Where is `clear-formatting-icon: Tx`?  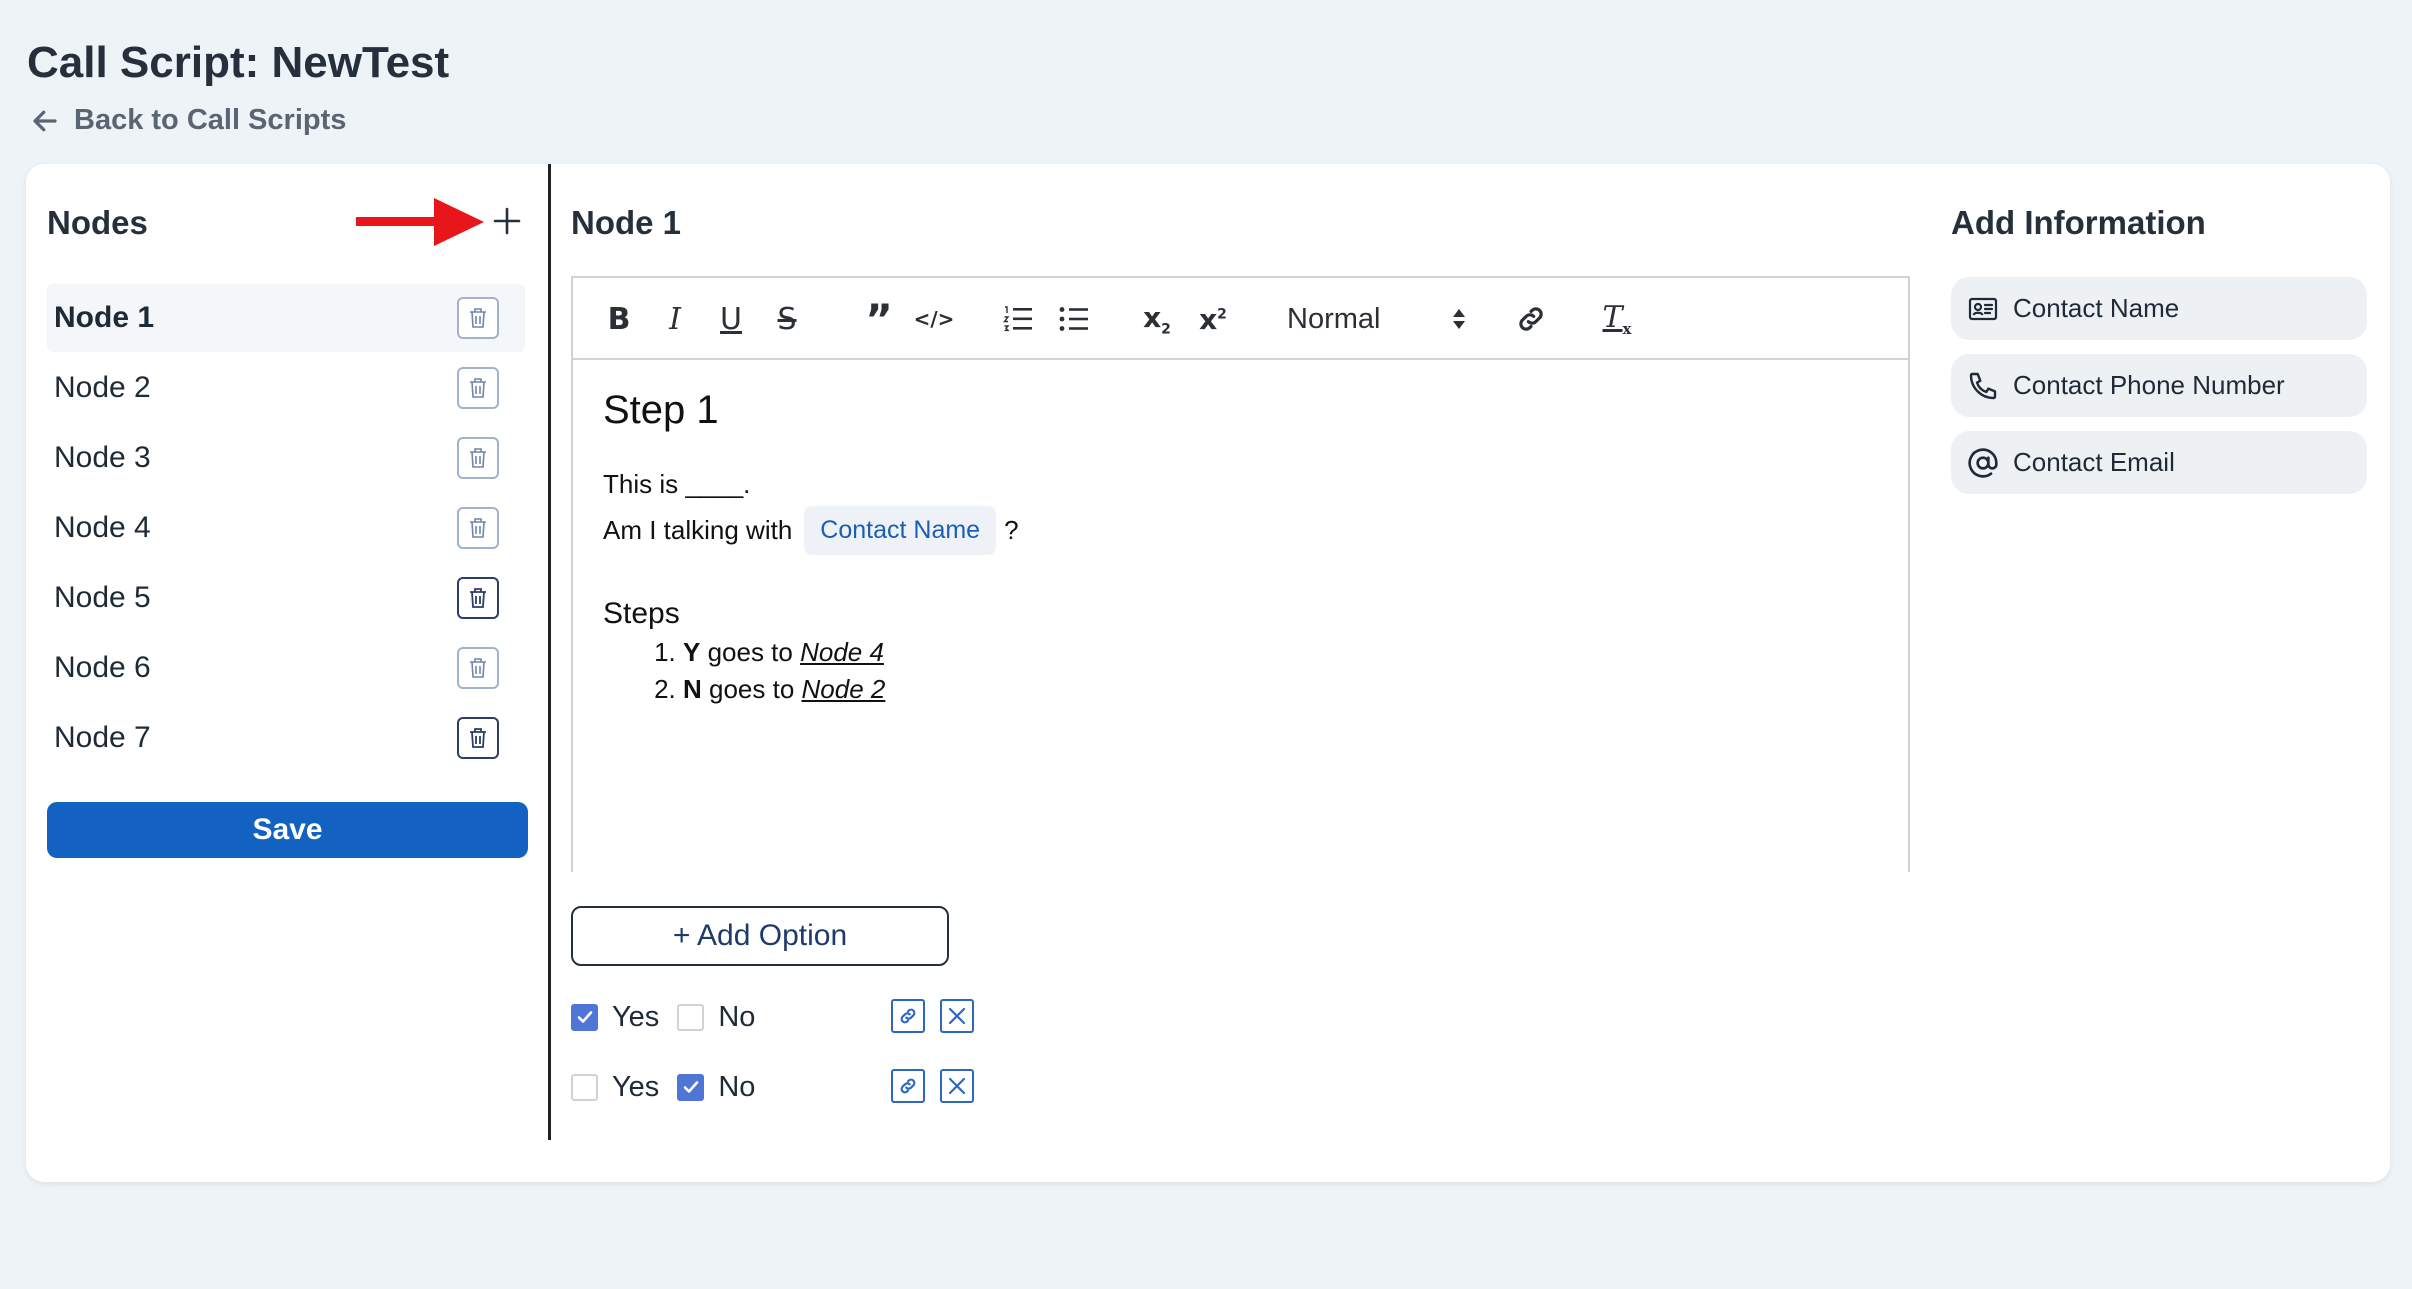 clear-formatting-icon: Tx is located at coordinates (1617, 319).